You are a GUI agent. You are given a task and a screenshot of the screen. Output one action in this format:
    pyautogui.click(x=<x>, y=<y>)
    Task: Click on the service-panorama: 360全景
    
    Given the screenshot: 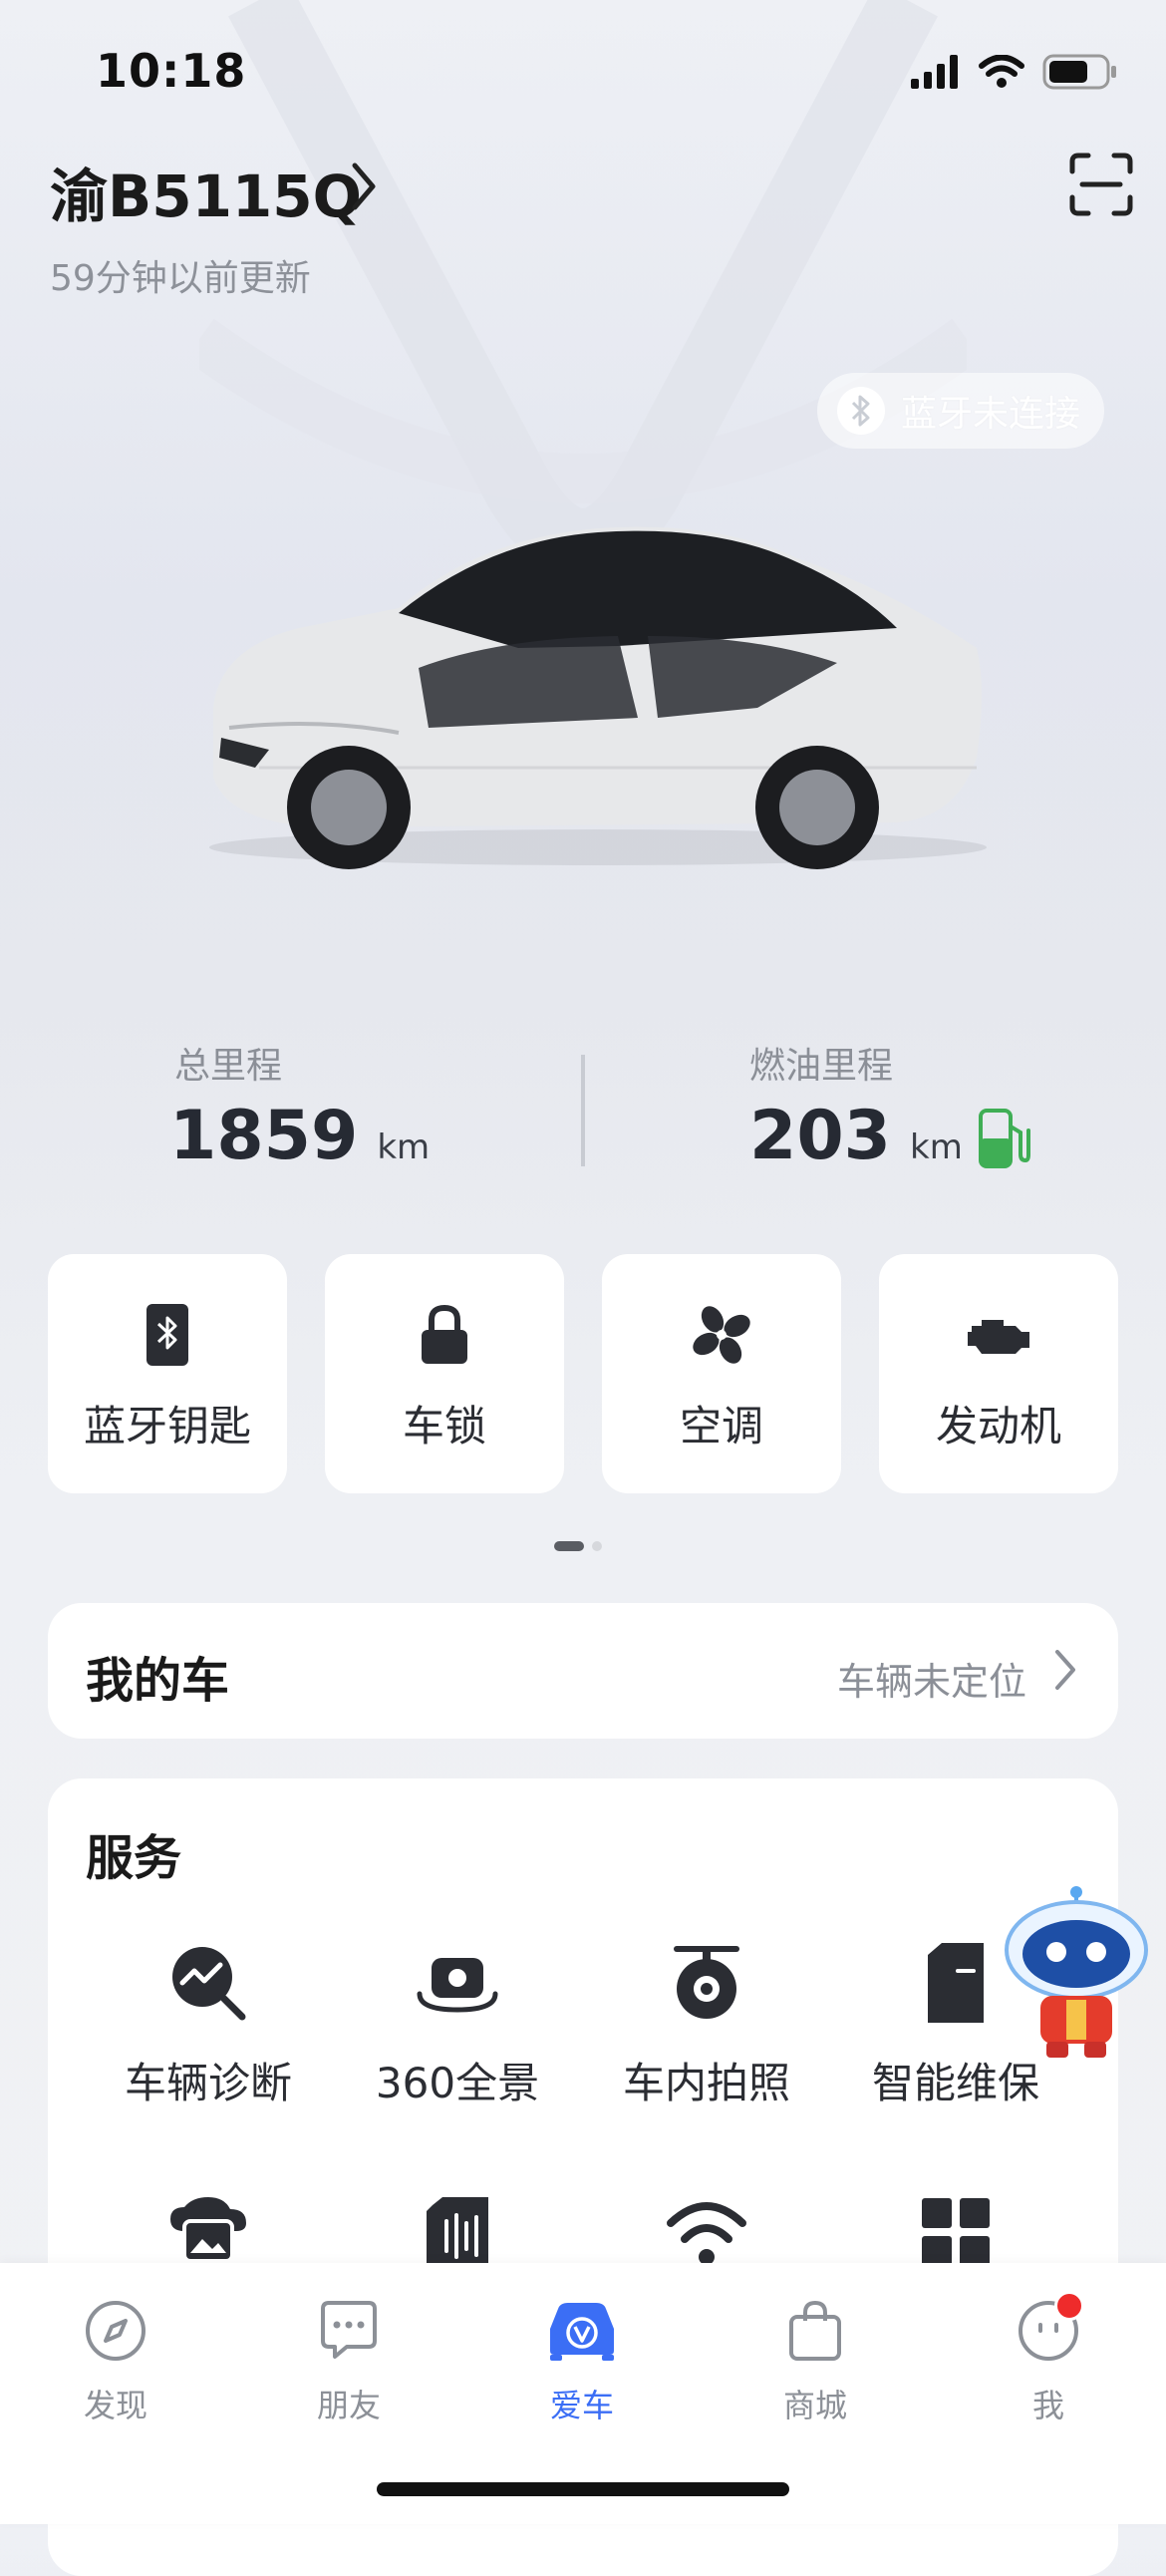 What is the action you would take?
    pyautogui.click(x=458, y=2024)
    